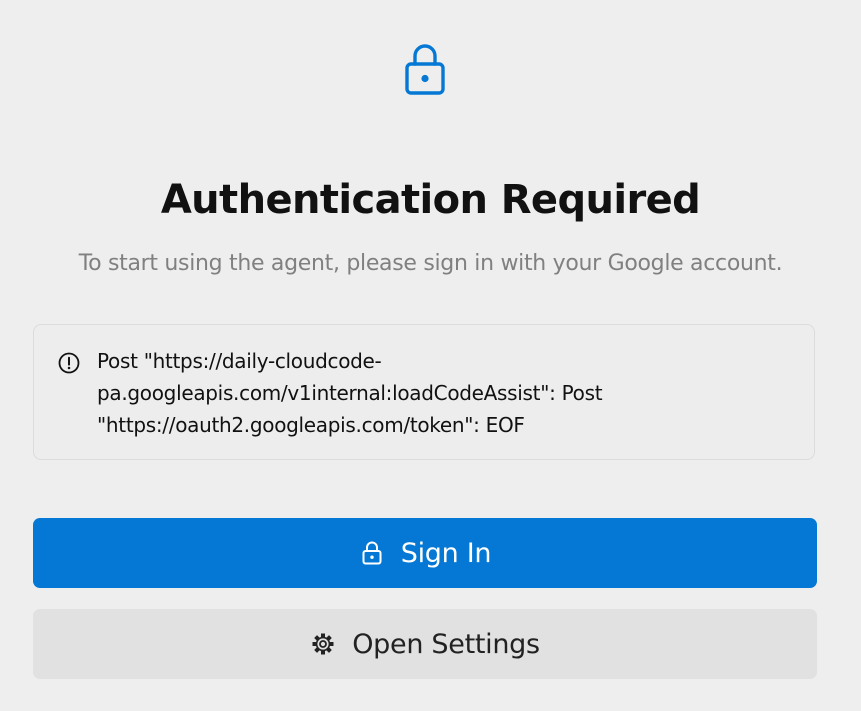 Image resolution: width=861 pixels, height=711 pixels. I want to click on sign-in-button: Sign In, so click(425, 553).